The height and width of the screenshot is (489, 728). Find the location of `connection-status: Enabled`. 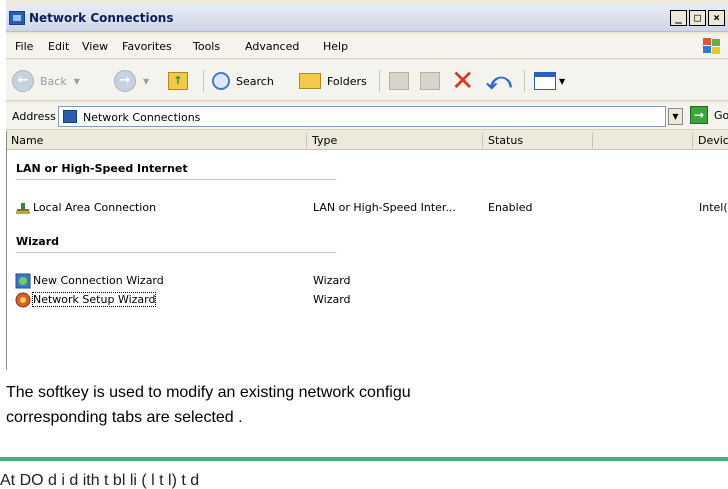

connection-status: Enabled is located at coordinates (510, 207).